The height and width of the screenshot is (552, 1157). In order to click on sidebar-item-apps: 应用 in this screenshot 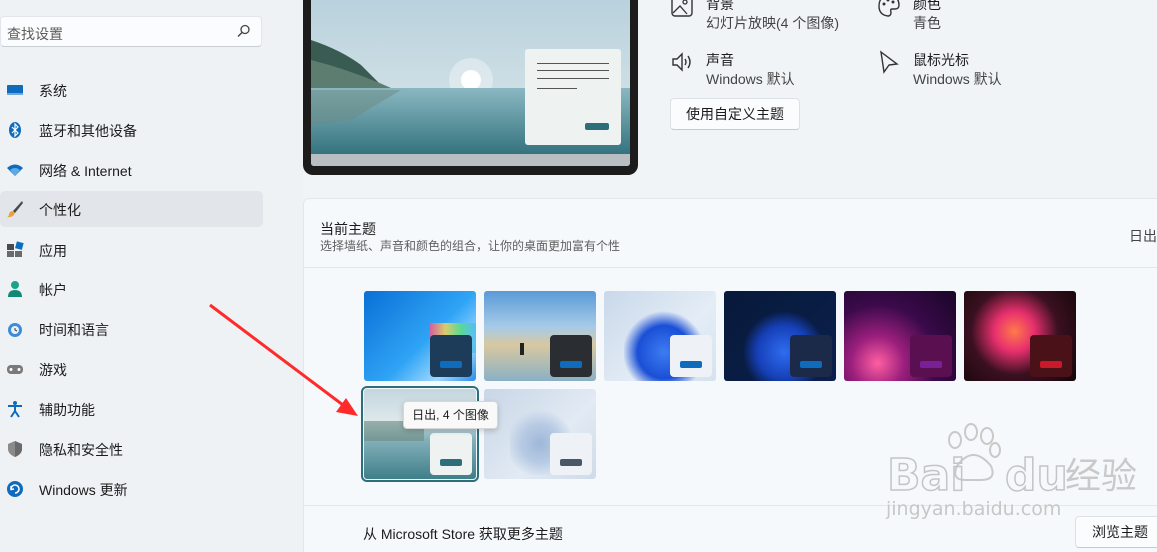, I will do `click(131, 250)`.